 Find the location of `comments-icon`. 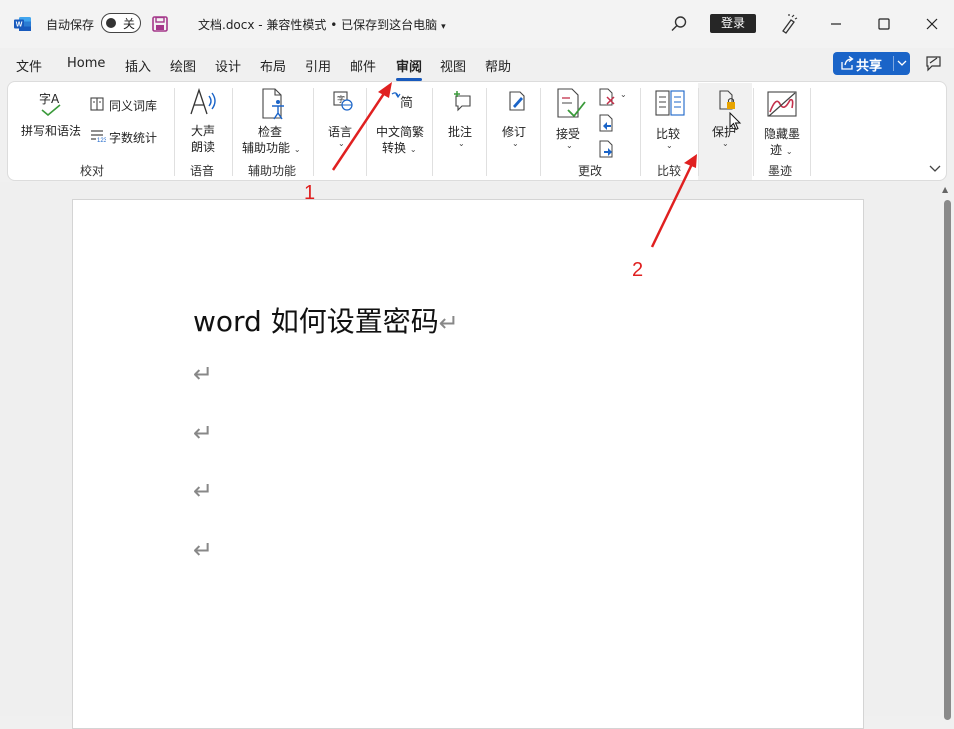

comments-icon is located at coordinates (934, 64).